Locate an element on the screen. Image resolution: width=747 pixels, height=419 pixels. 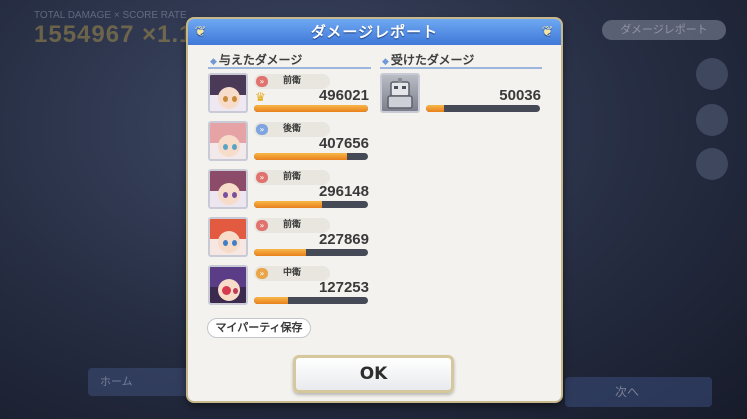
robot-icon is located at coordinates (400, 93).